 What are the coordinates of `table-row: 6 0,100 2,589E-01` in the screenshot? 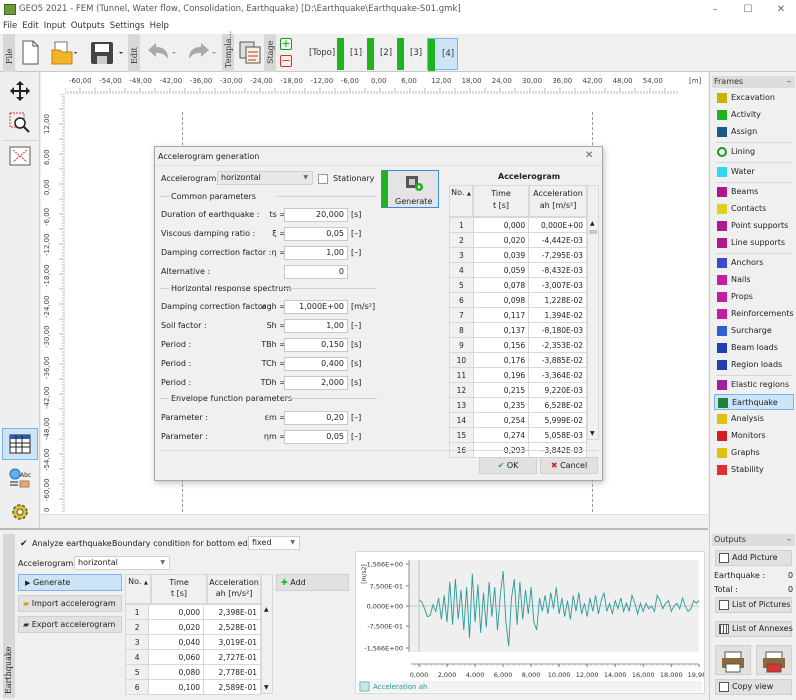 It's located at (192, 687).